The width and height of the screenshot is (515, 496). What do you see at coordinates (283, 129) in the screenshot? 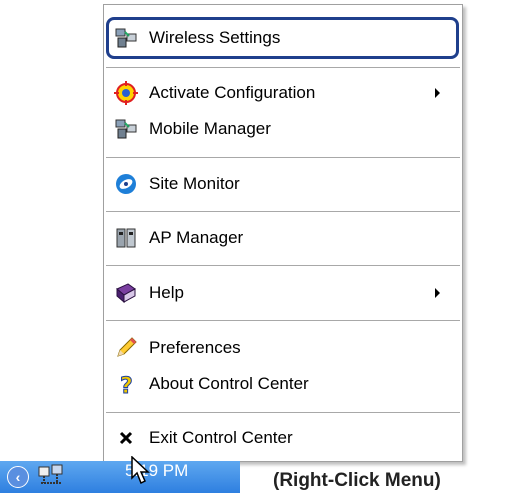
I see `menu-item-mobile-manager: Mobile Manager` at bounding box center [283, 129].